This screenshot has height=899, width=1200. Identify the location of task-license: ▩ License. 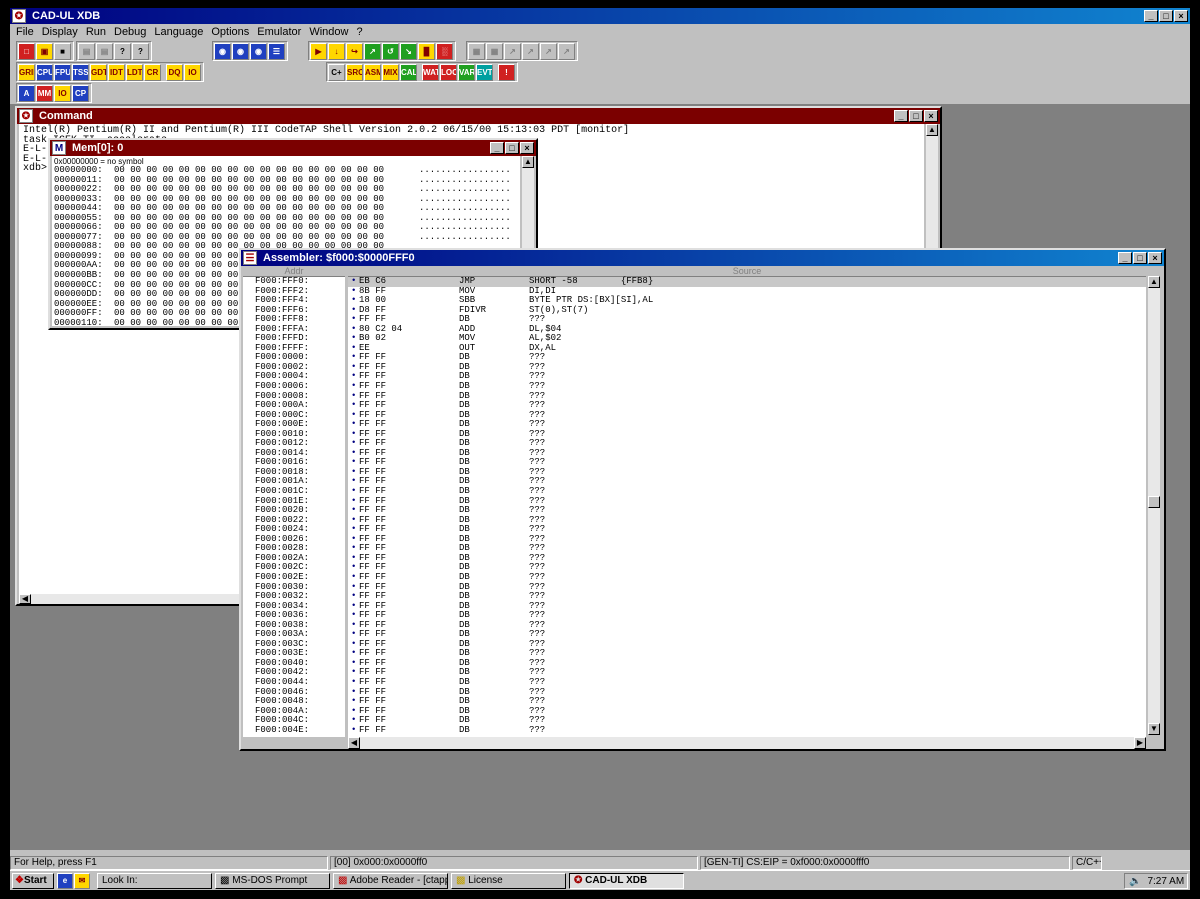
(508, 881).